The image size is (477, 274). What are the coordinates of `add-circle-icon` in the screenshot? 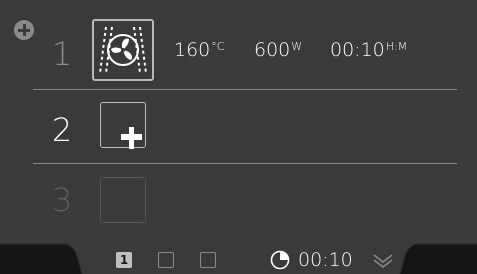 It's located at (24, 30).